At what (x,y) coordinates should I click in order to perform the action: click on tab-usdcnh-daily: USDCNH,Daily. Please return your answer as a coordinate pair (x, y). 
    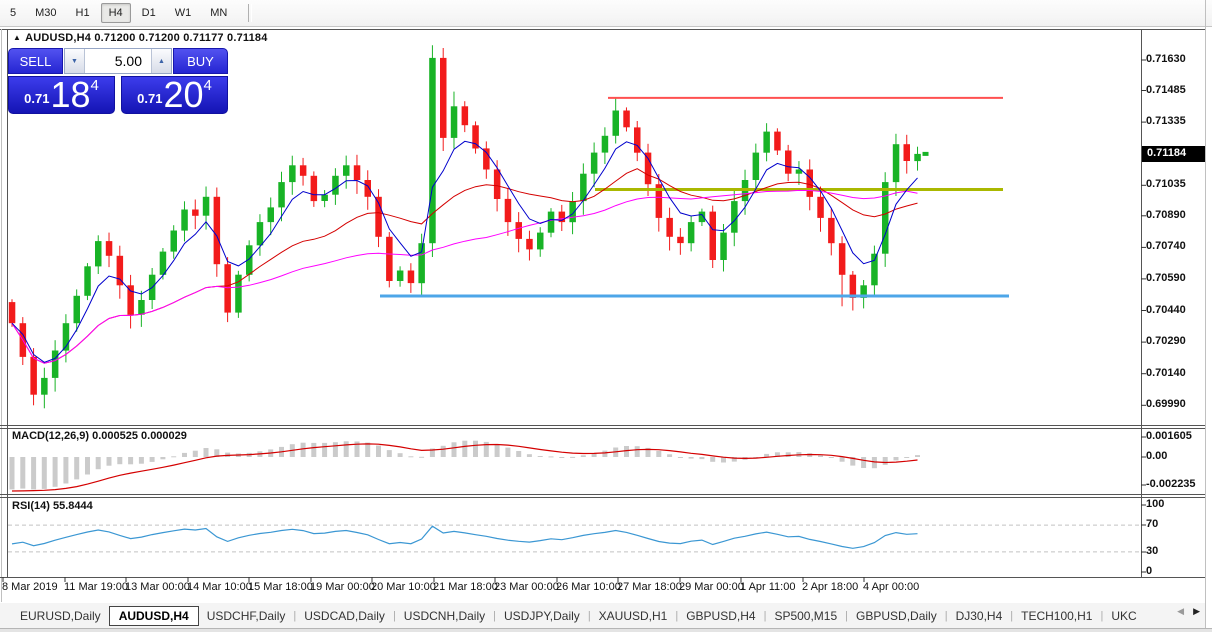
    Looking at the image, I should click on (444, 616).